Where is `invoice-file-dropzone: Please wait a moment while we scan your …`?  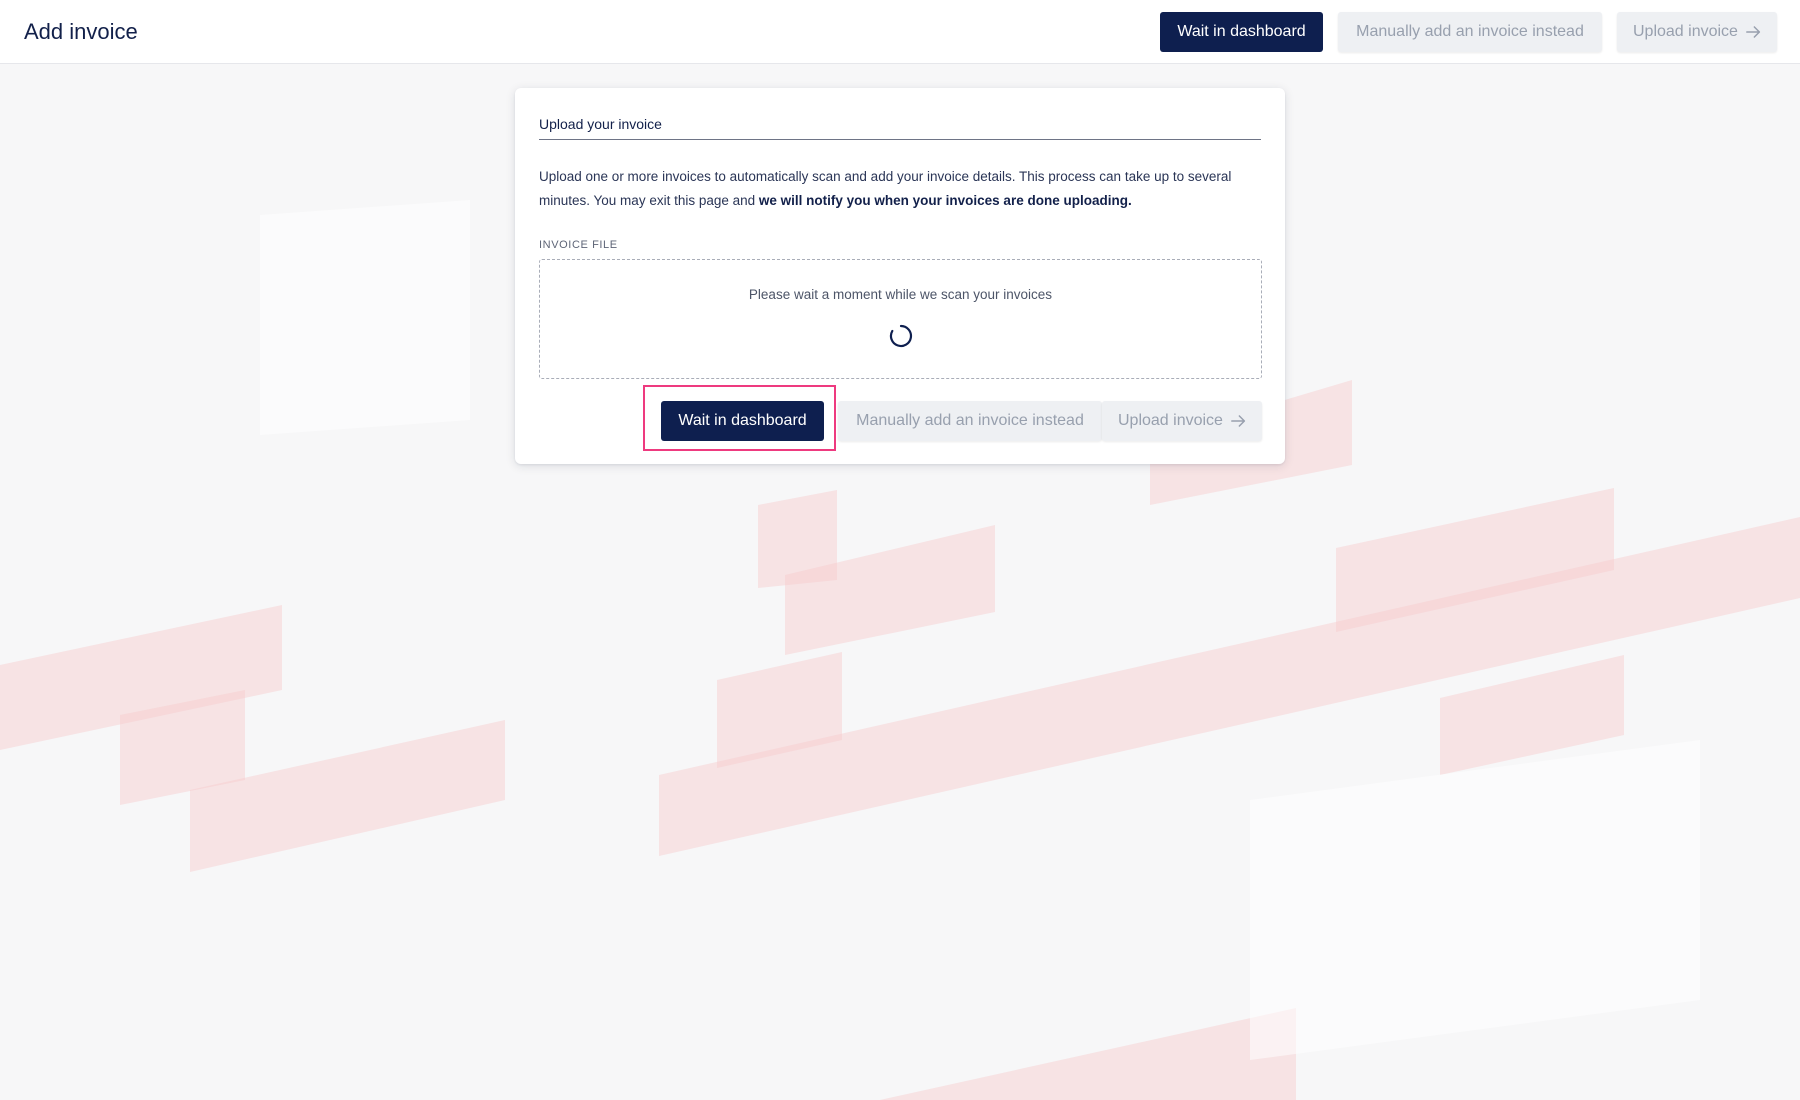 invoice-file-dropzone: Please wait a moment while we scan your … is located at coordinates (900, 319).